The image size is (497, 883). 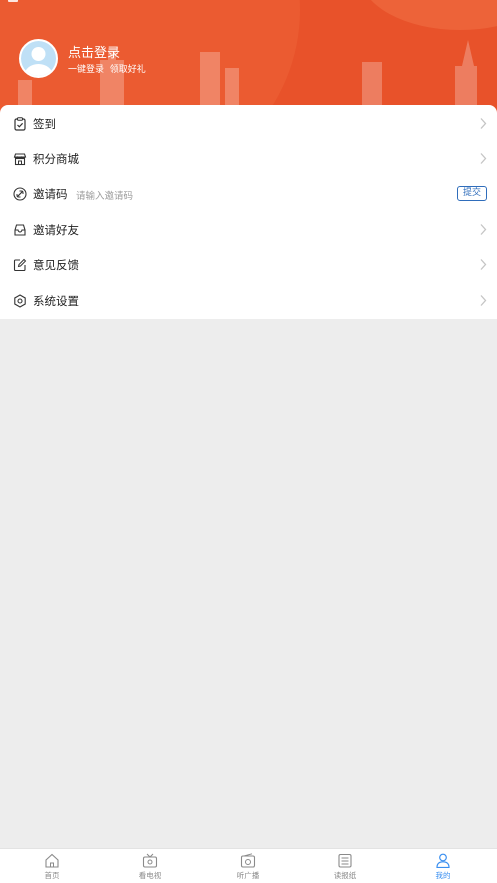 I want to click on menu-item-label: 意见反馈, so click(x=56, y=265).